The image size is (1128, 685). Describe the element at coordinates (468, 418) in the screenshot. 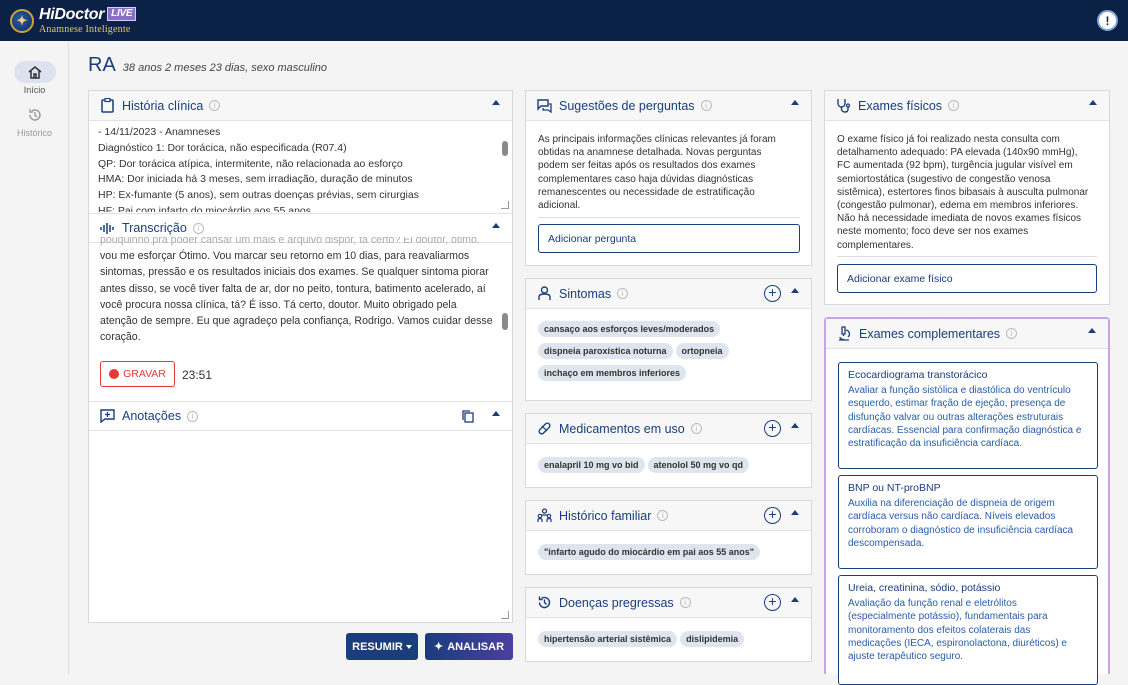

I see `copy-icon` at that location.